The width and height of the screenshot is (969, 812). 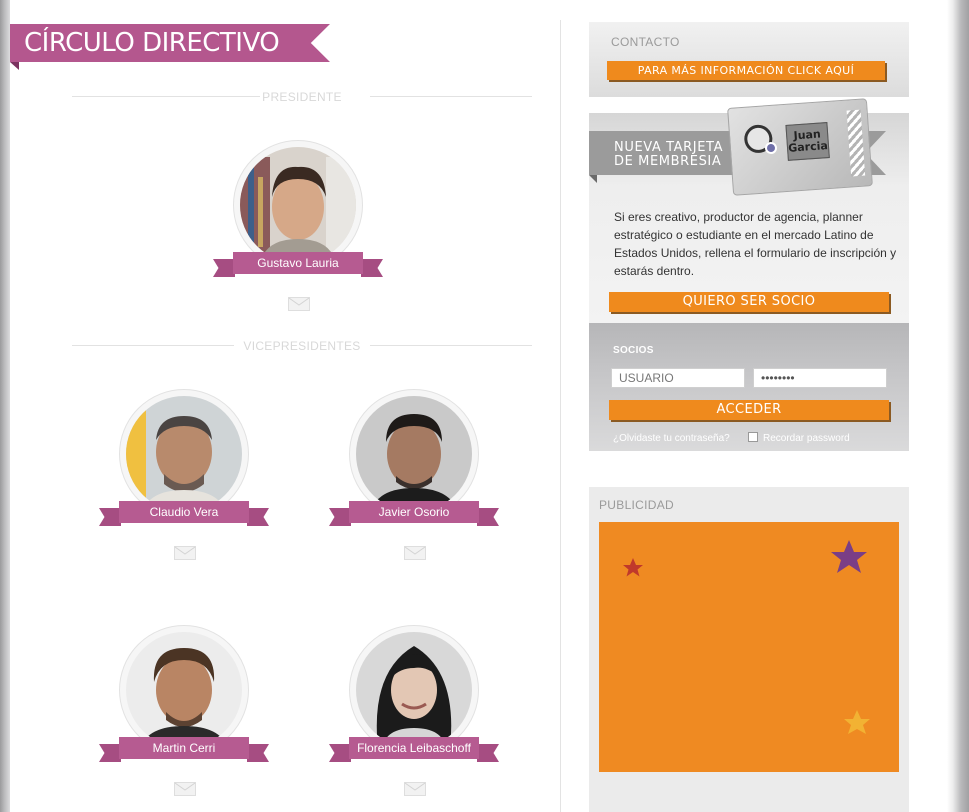 I want to click on column-divider, so click(x=560, y=416).